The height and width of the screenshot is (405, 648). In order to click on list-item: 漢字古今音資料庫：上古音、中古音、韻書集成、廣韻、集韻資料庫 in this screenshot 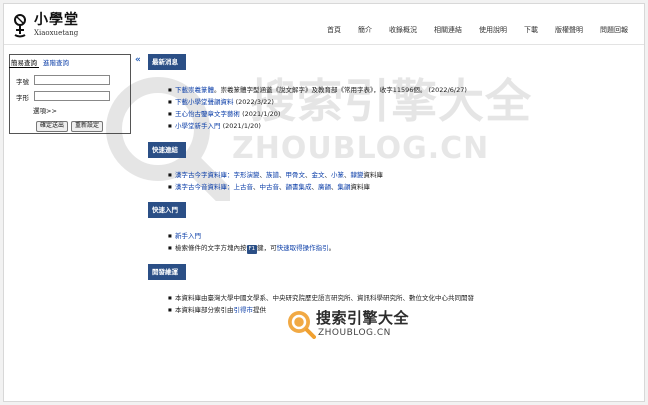, I will do `click(275, 187)`.